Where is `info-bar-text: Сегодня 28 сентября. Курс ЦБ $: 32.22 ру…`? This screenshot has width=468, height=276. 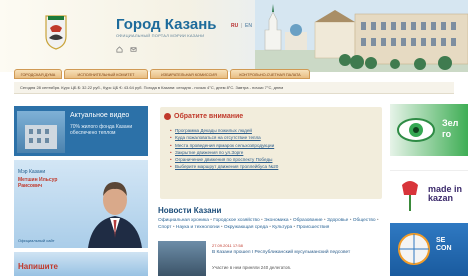 info-bar-text: Сегодня 28 сентября. Курс ЦБ $: 32.22 ру… is located at coordinates (152, 87).